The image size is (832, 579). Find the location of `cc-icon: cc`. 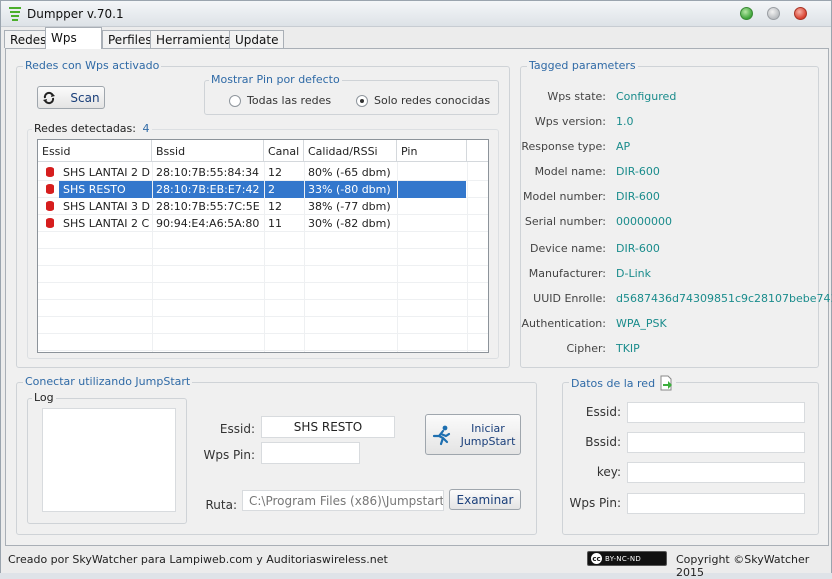

cc-icon: cc is located at coordinates (596, 558).